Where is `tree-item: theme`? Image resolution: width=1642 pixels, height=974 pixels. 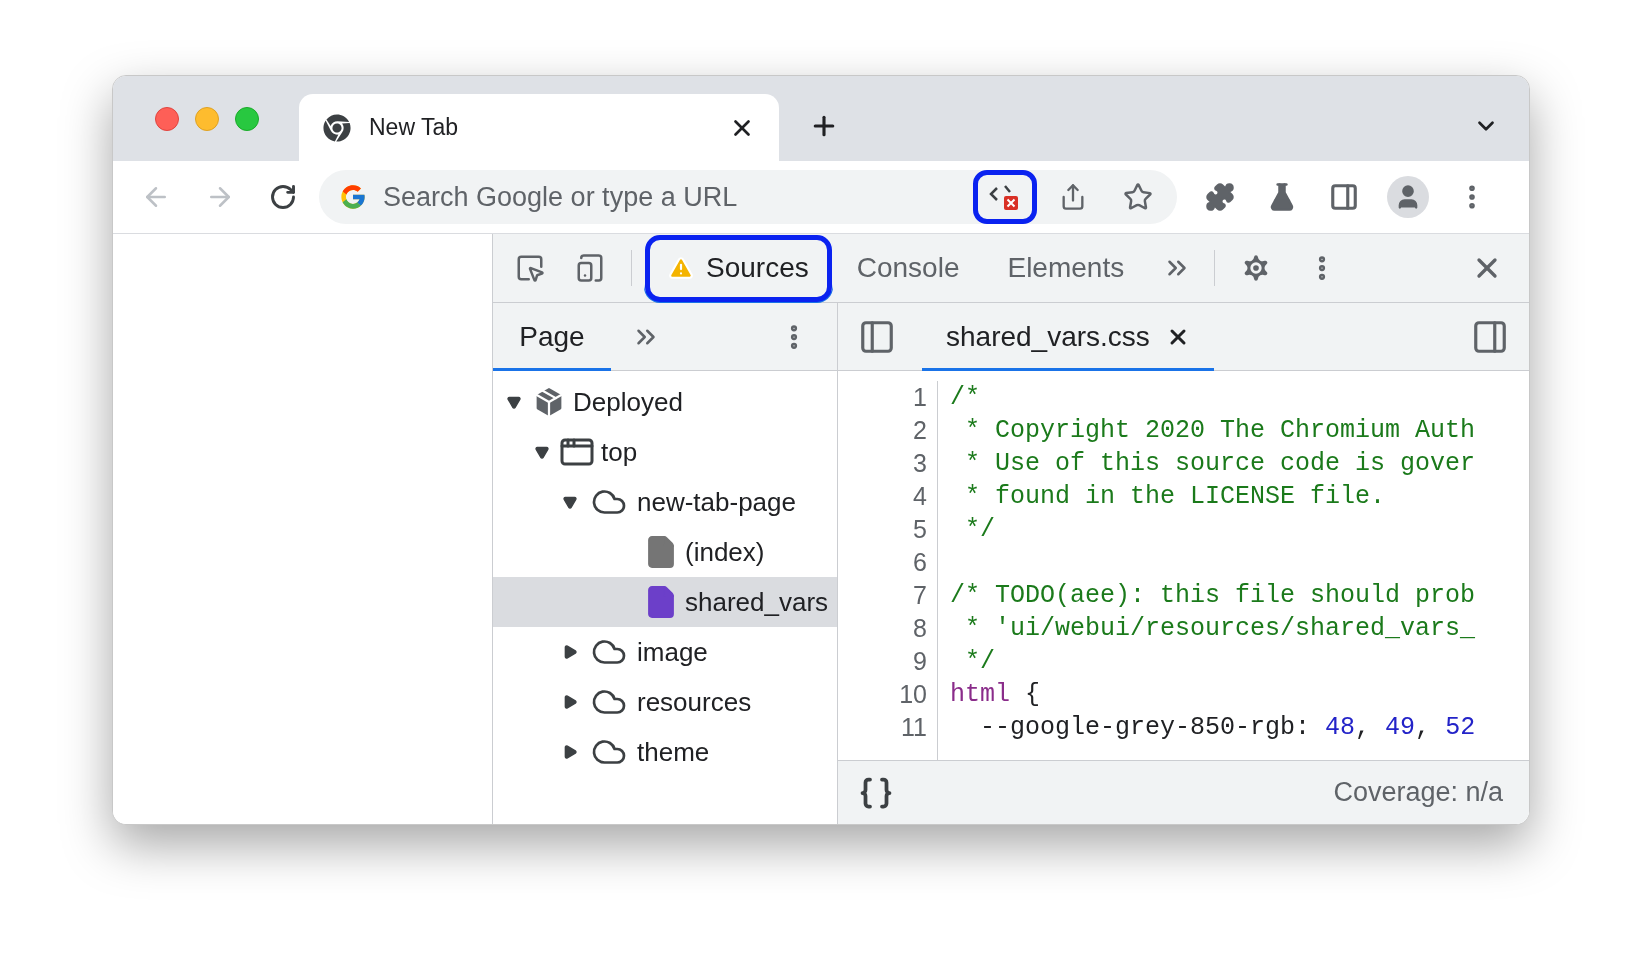 tree-item: theme is located at coordinates (665, 752).